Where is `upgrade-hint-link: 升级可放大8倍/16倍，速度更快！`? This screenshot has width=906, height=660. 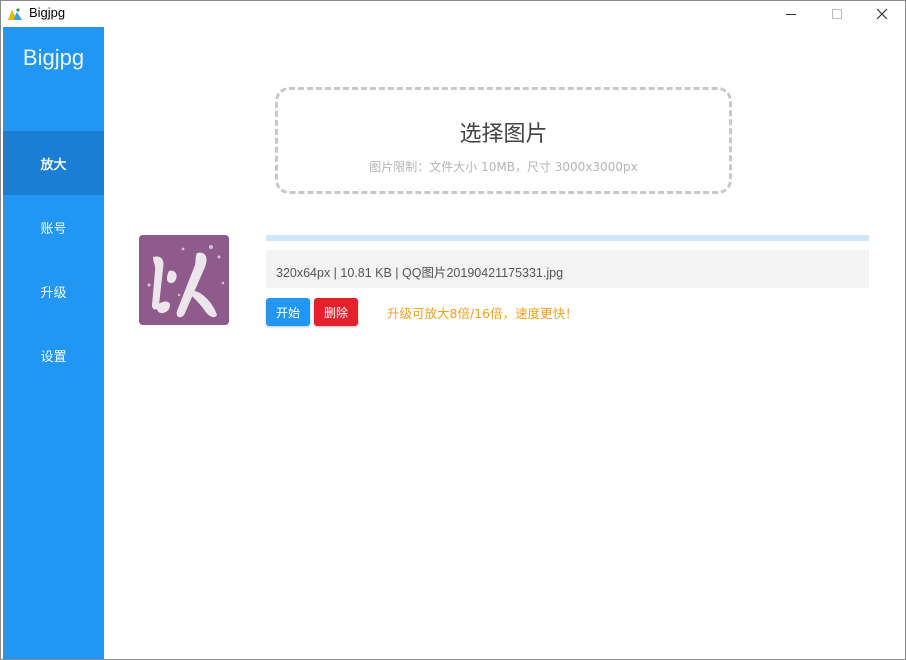
upgrade-hint-link: 升级可放大8倍/16倍，速度更快！ is located at coordinates (482, 312).